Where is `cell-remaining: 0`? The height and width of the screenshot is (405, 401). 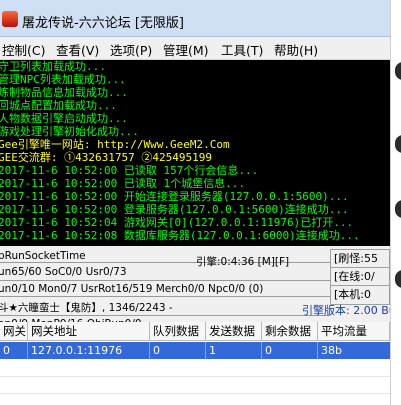 cell-remaining: 0 is located at coordinates (290, 350).